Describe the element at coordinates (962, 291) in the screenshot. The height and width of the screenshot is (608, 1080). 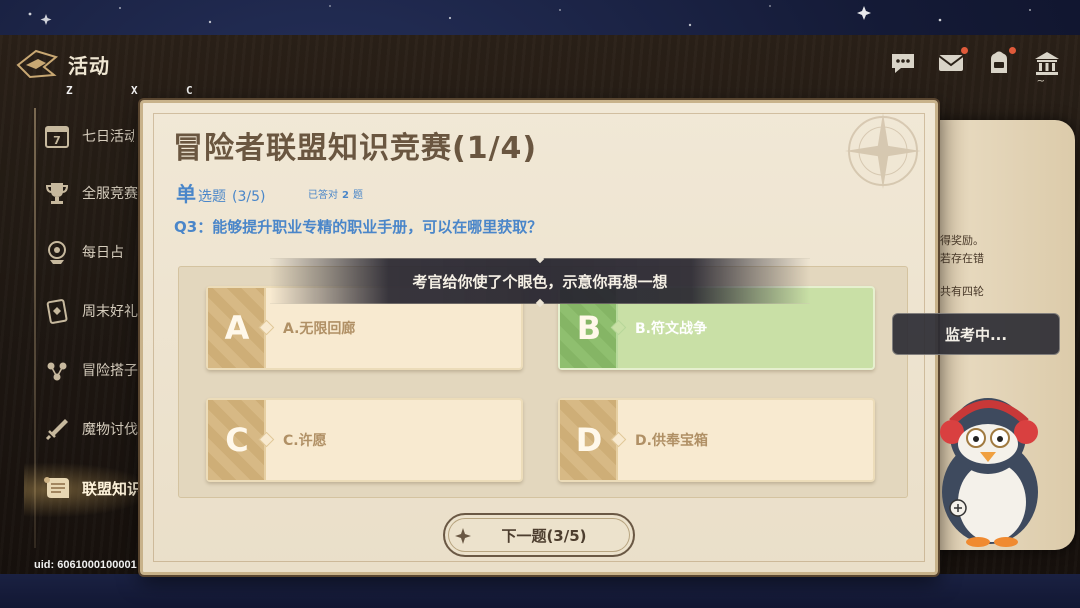
I see `book-text-line: 共有四轮` at that location.